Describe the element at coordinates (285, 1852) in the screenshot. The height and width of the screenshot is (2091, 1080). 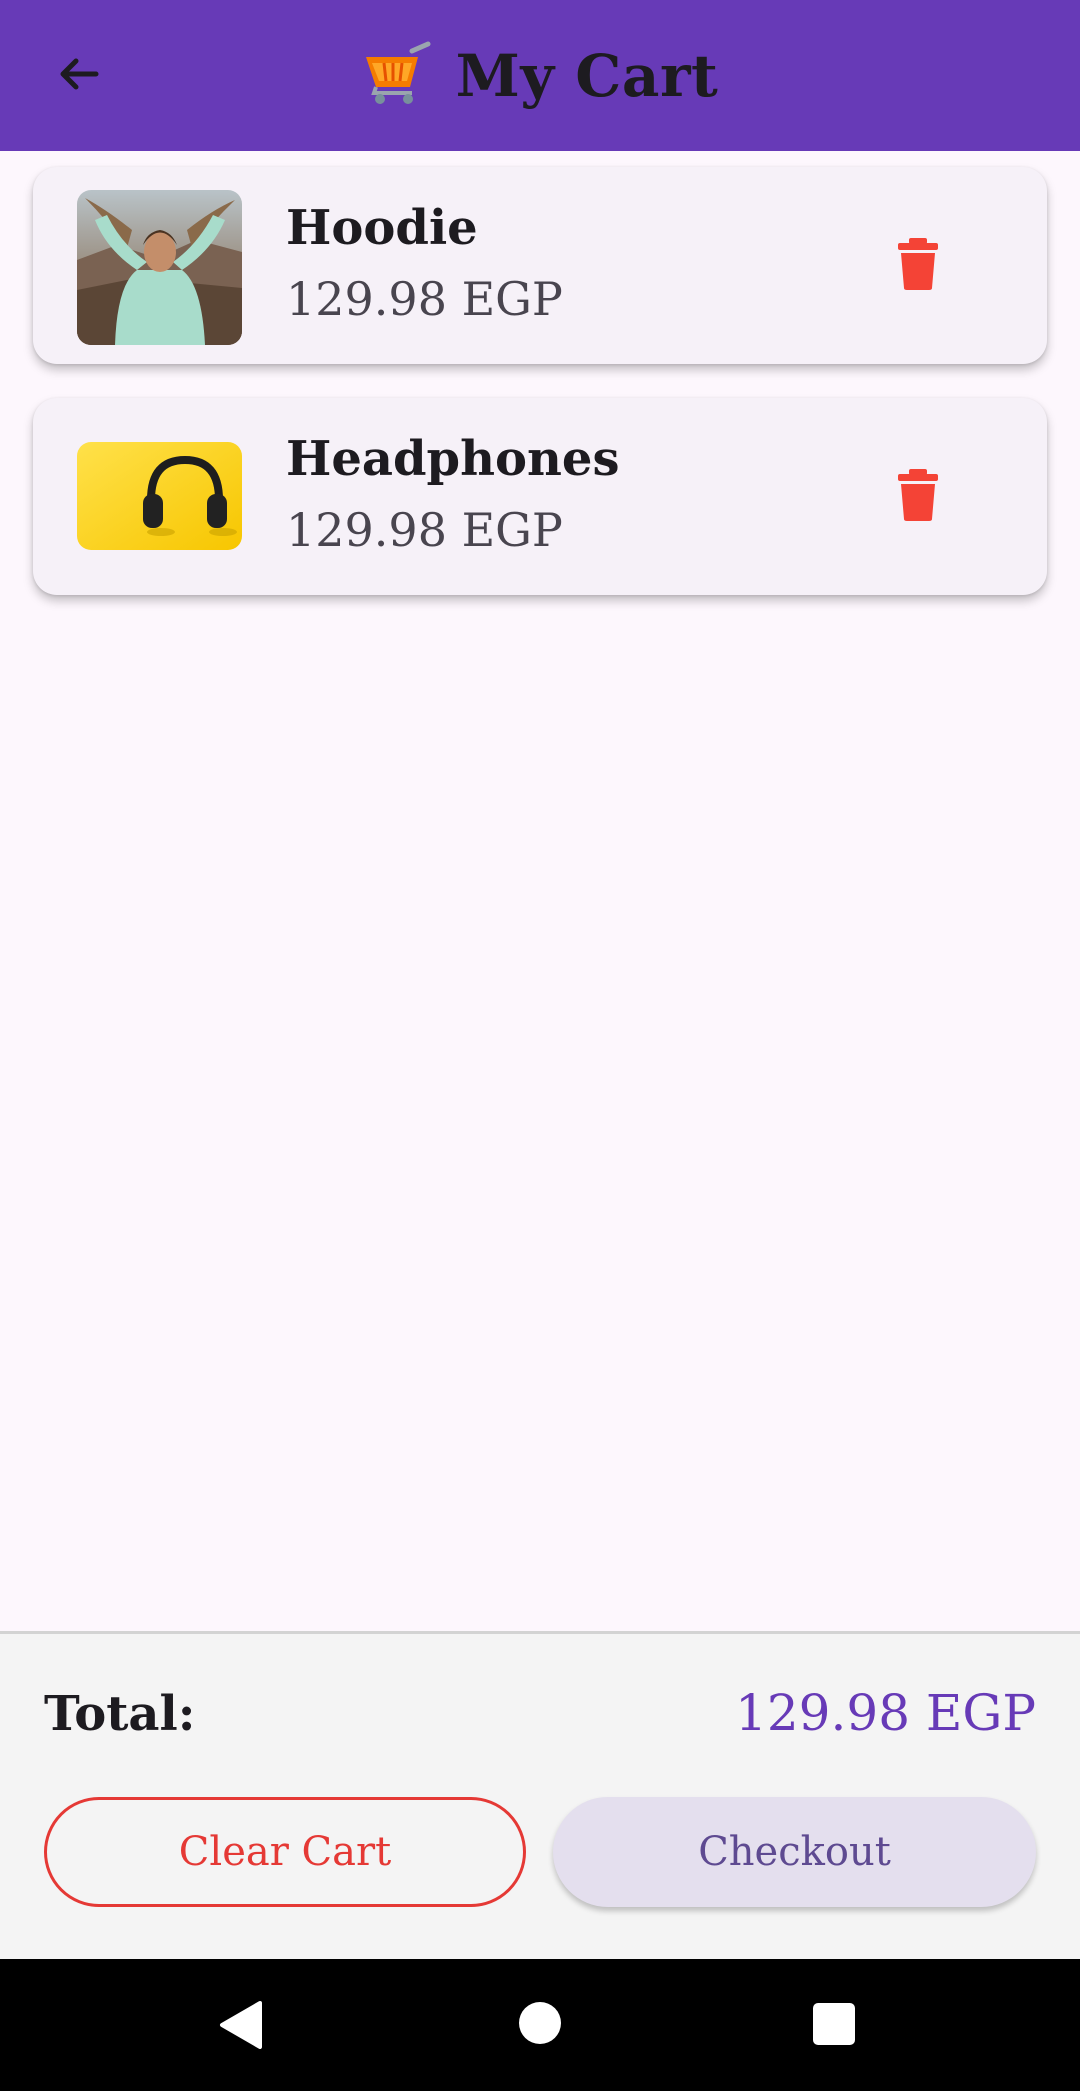
I see `clear-cart-button: Clear Cart` at that location.